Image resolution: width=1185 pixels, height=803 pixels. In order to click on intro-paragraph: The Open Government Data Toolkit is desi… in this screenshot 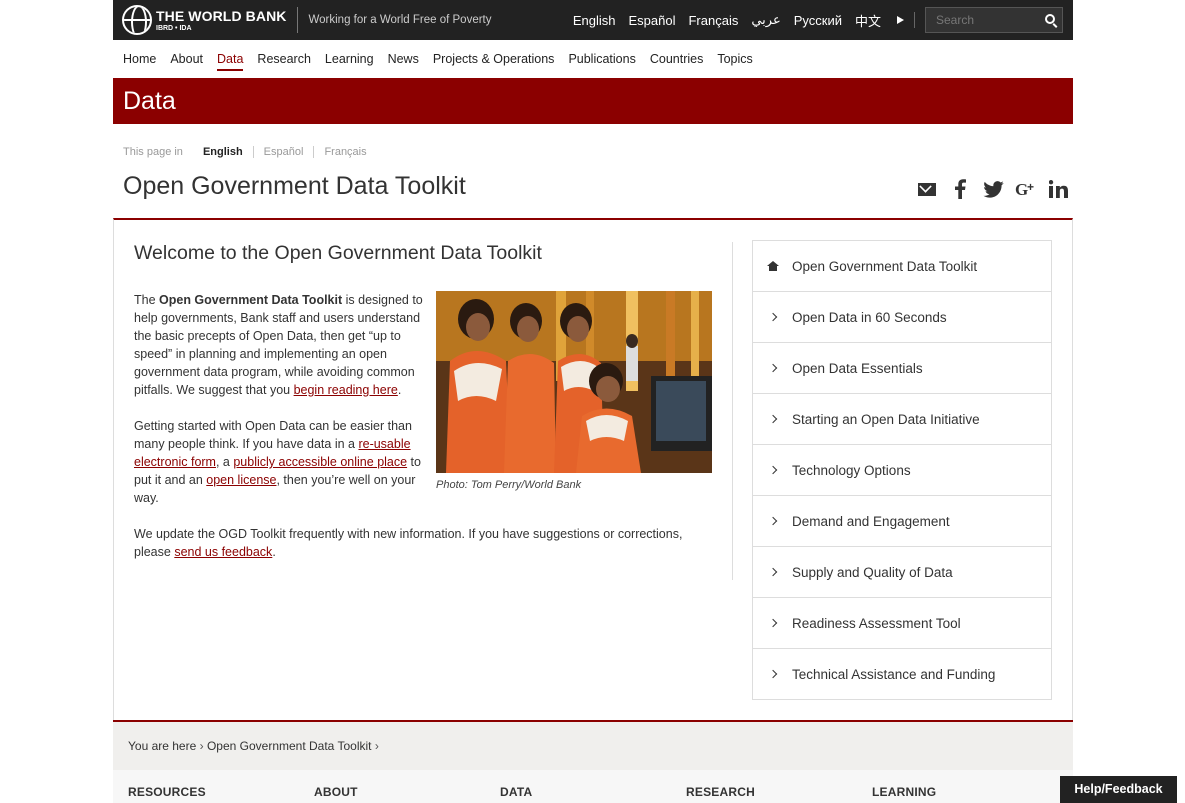, I will do `click(278, 345)`.